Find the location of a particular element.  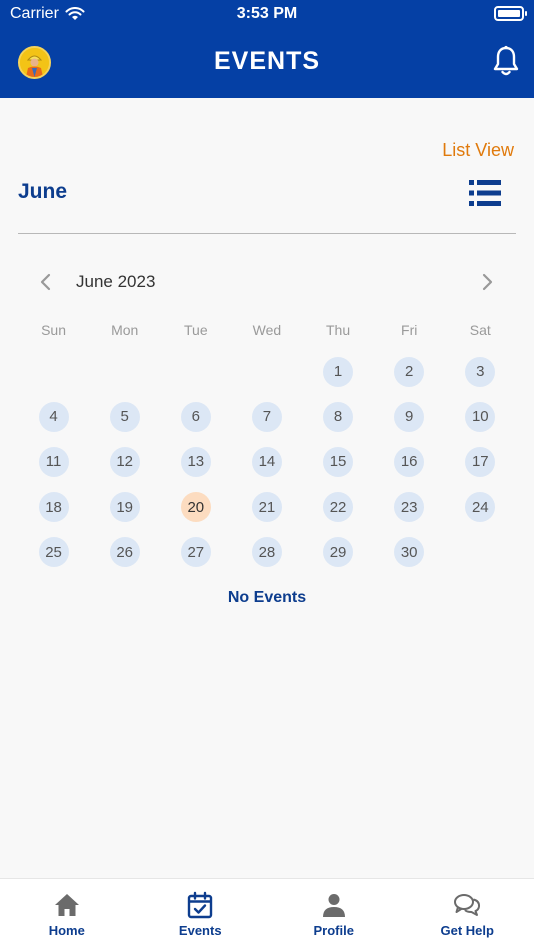

calendar-day-number: 8 is located at coordinates (338, 416).